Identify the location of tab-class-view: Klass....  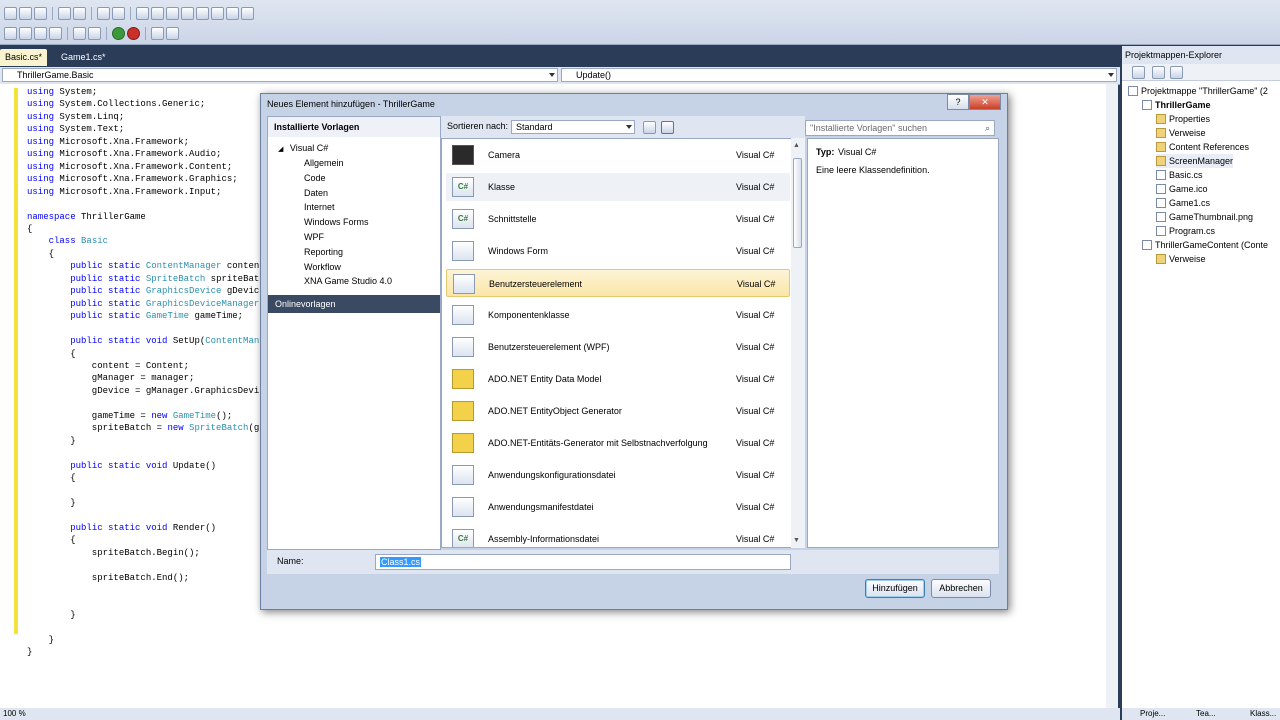
(1263, 714).